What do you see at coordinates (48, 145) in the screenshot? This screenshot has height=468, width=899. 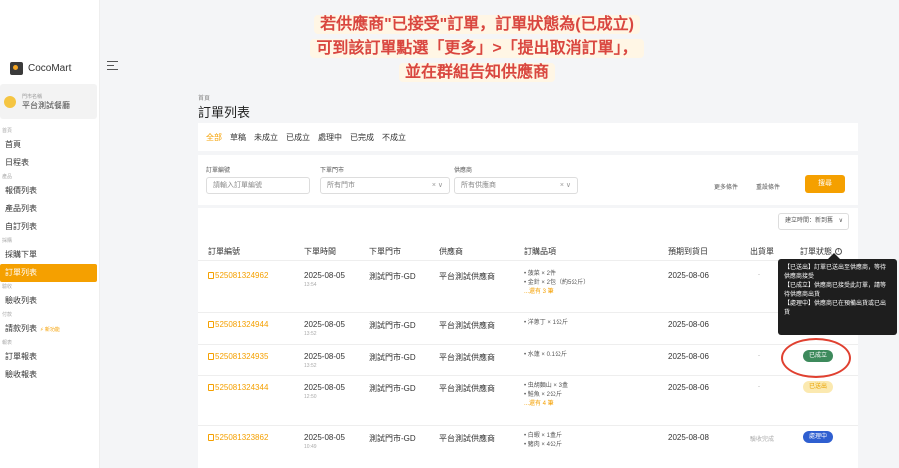 I see `sidebar-item: 首頁` at bounding box center [48, 145].